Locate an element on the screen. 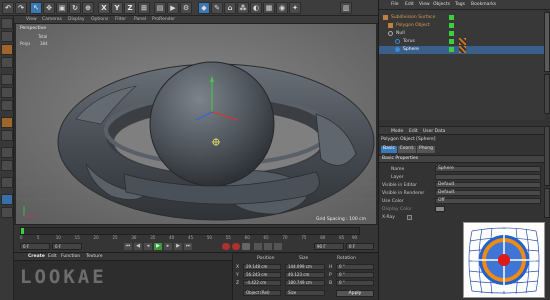 The image size is (550, 300). recent-tool-icon: ⊕ is located at coordinates (88, 8).